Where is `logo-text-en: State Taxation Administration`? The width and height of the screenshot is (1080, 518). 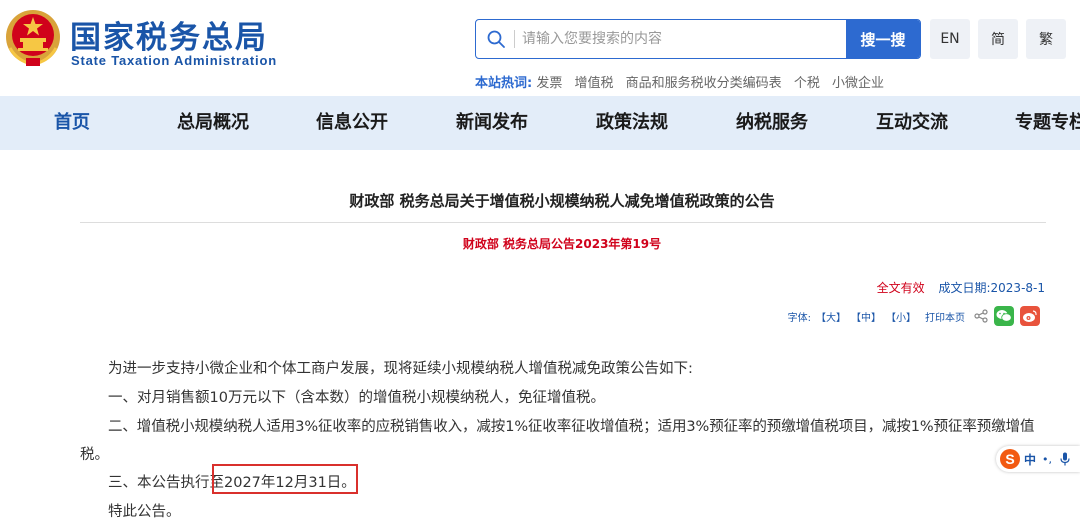 logo-text-en: State Taxation Administration is located at coordinates (174, 60).